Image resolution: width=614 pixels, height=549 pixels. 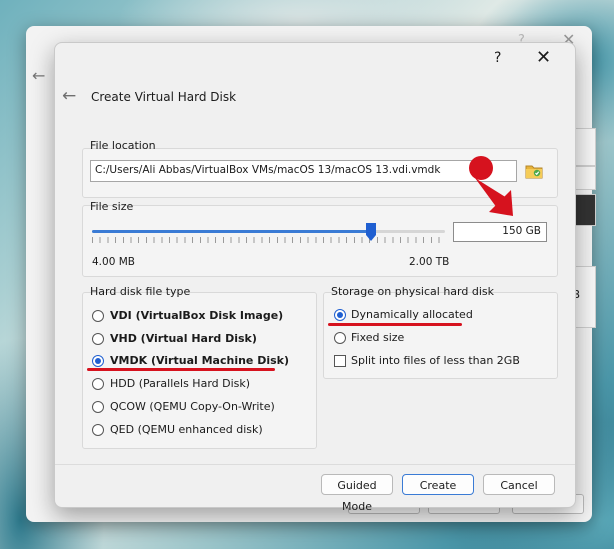 I want to click on back-arrow-icon: ←, so click(x=69, y=96).